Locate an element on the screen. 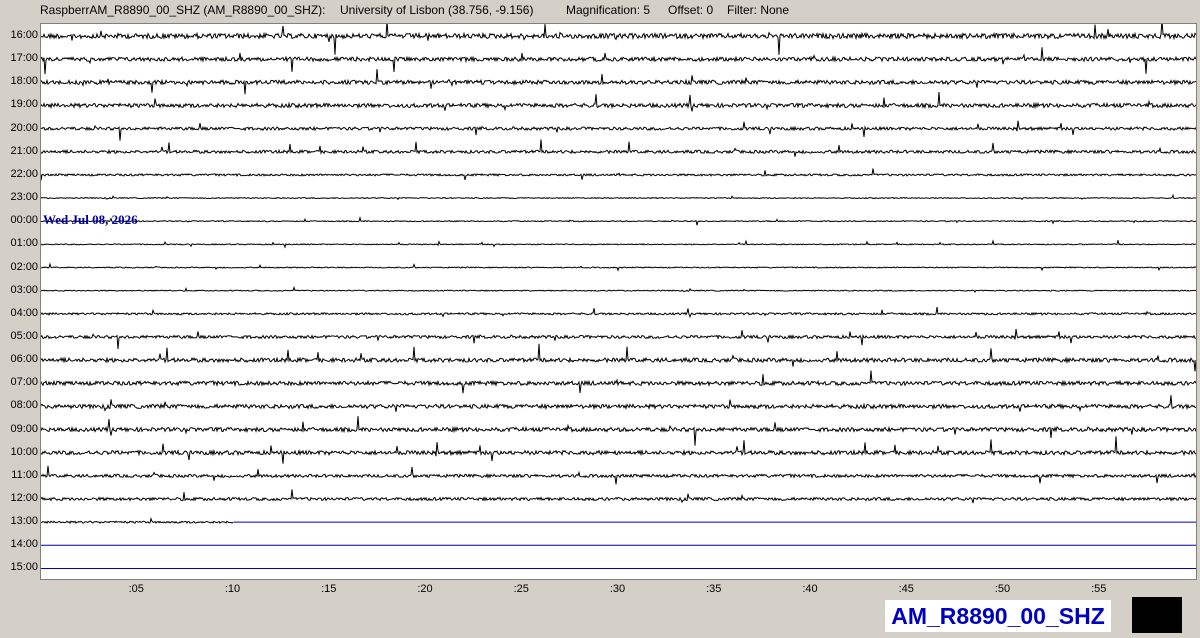 This screenshot has width=1200, height=638. magnification-text: Magnification: 5 is located at coordinates (608, 10).